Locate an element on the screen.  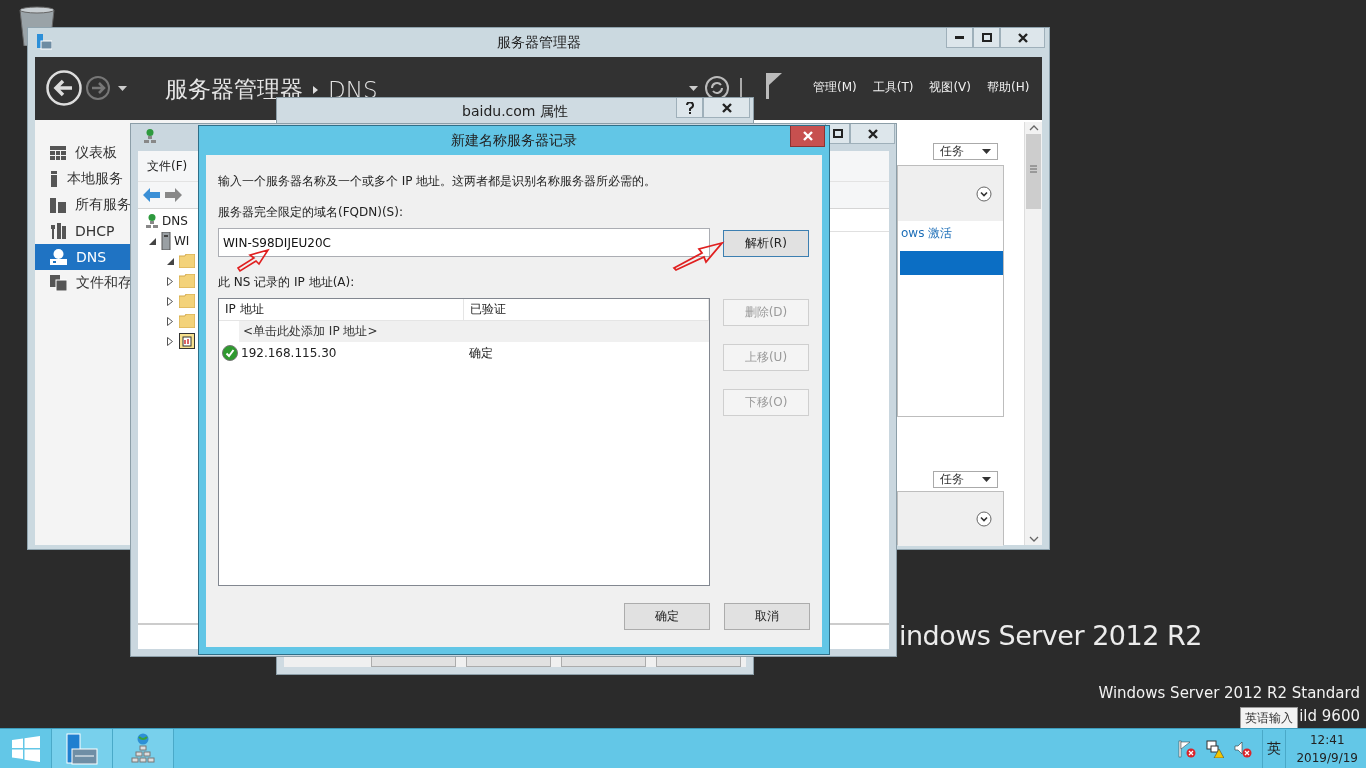
clock-date: 2019/9/19 is located at coordinates (1327, 758).